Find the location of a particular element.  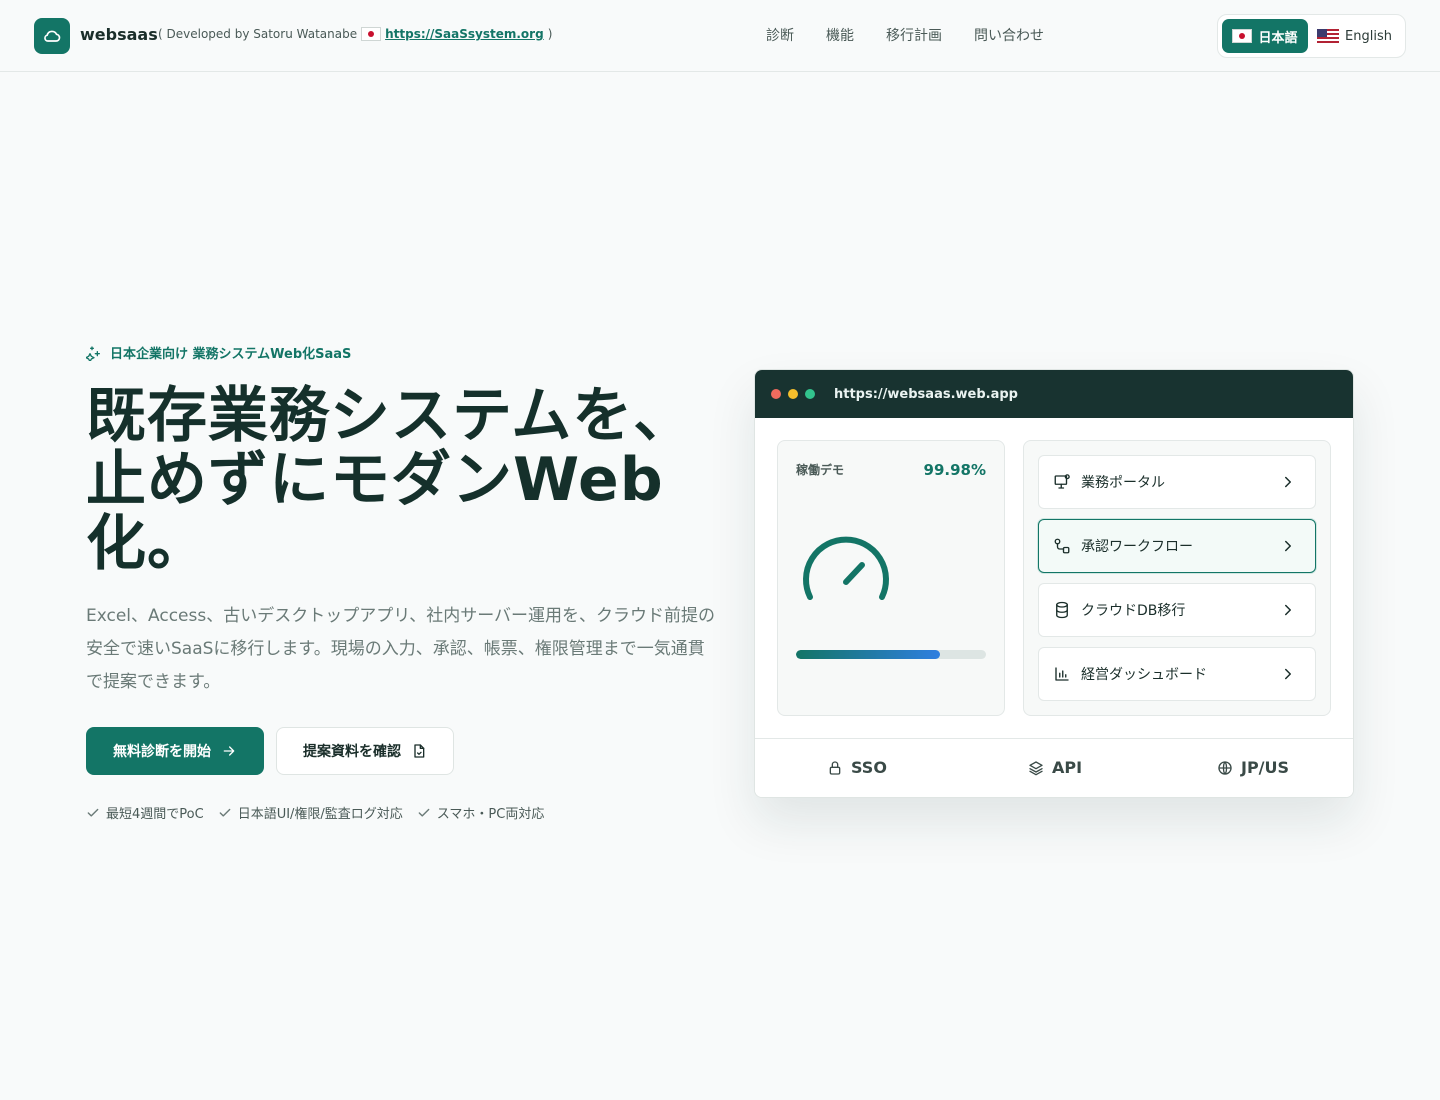

arrow-right-icon is located at coordinates (229, 751).